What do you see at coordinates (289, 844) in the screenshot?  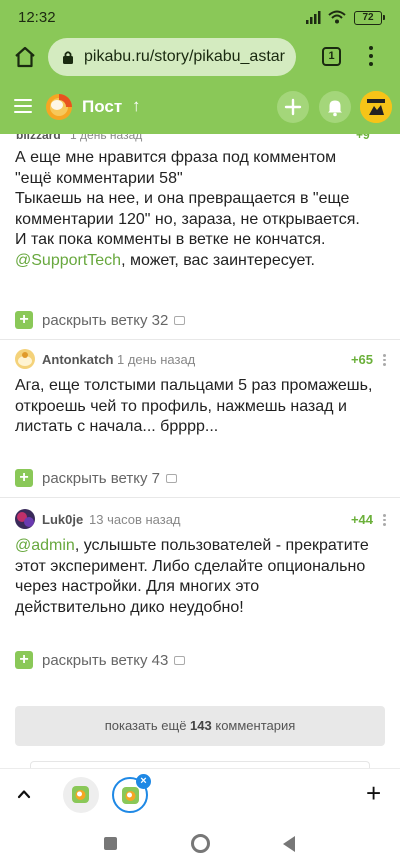 I see `back-icon` at bounding box center [289, 844].